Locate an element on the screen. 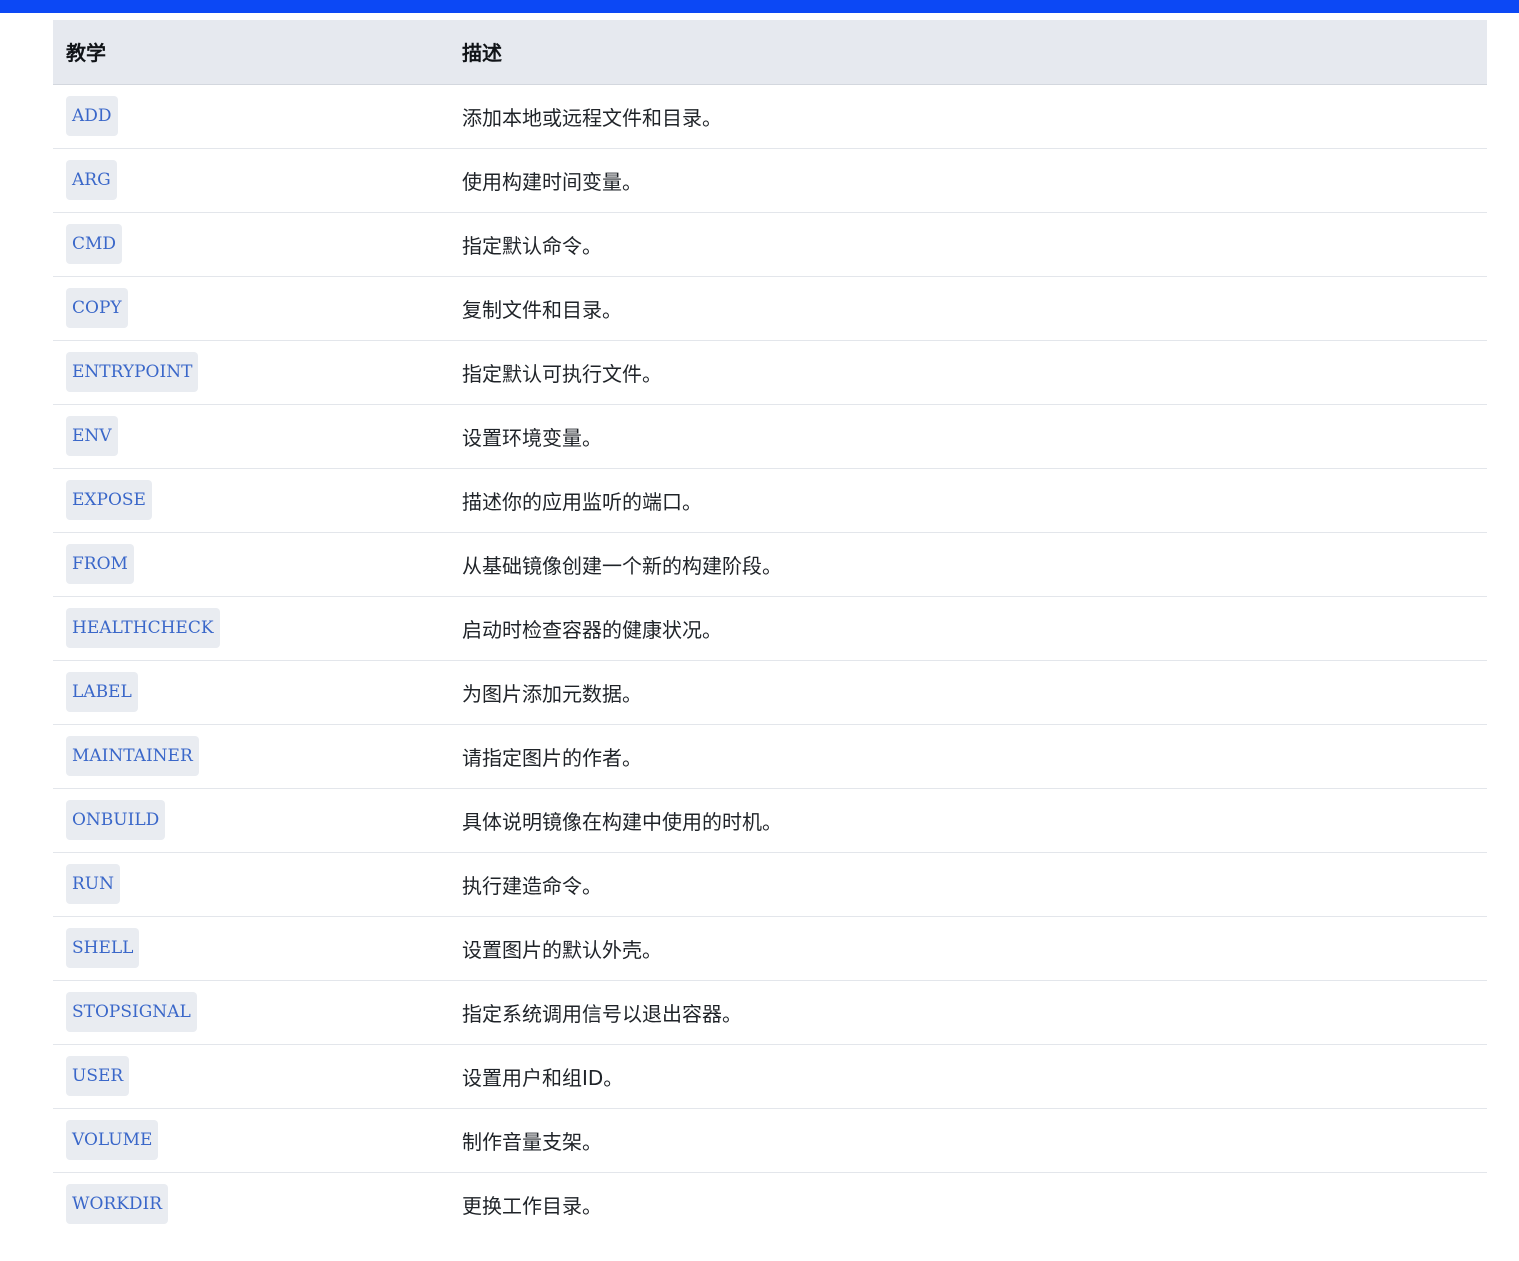 This screenshot has width=1519, height=1261. instruction-code: SHELL is located at coordinates (103, 948).